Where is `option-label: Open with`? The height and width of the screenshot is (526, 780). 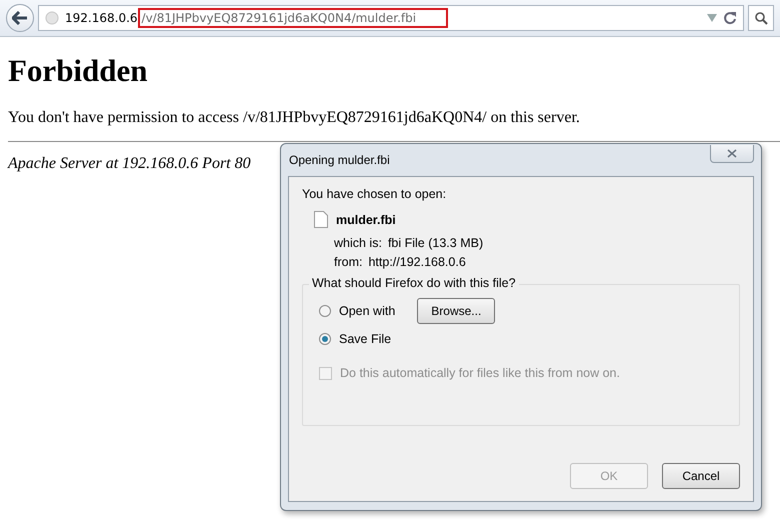 option-label: Open with is located at coordinates (367, 311).